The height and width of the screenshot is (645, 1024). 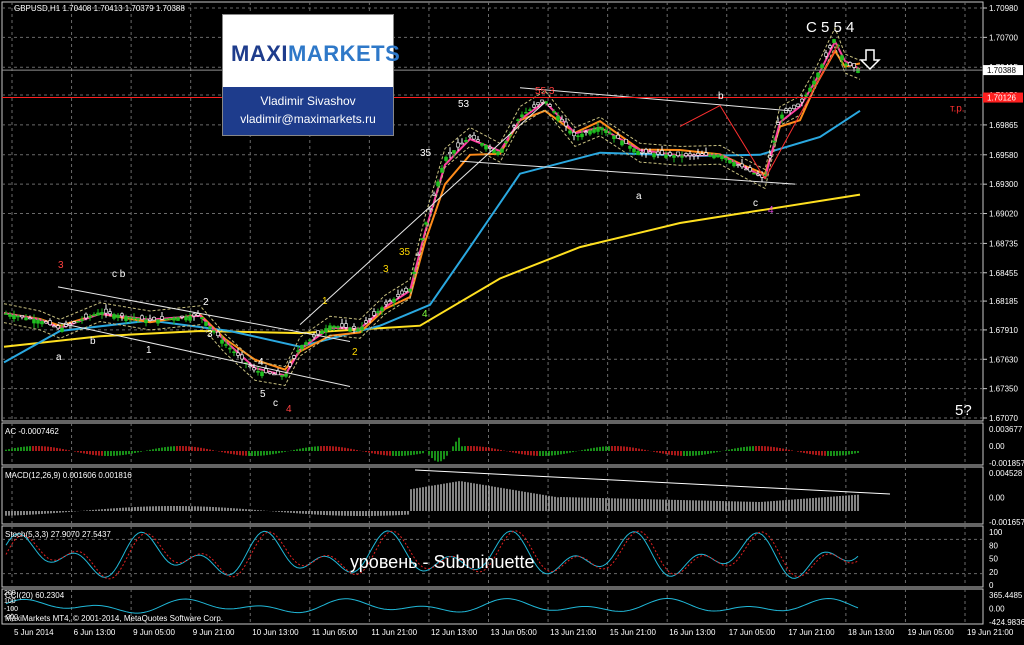 I want to click on wave-label: 55 3, so click(x=545, y=91).